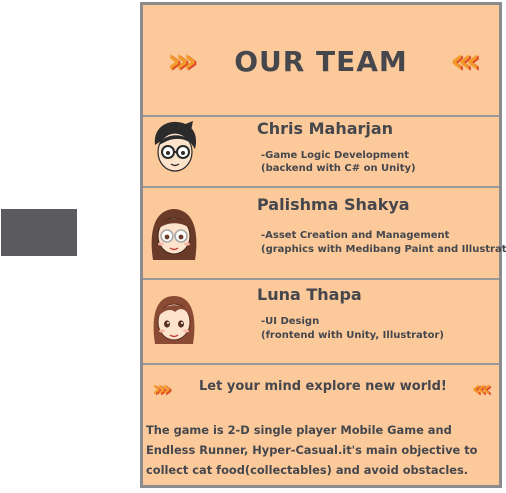  I want to click on chevrons-right-icon: › › ›, so click(162, 389).